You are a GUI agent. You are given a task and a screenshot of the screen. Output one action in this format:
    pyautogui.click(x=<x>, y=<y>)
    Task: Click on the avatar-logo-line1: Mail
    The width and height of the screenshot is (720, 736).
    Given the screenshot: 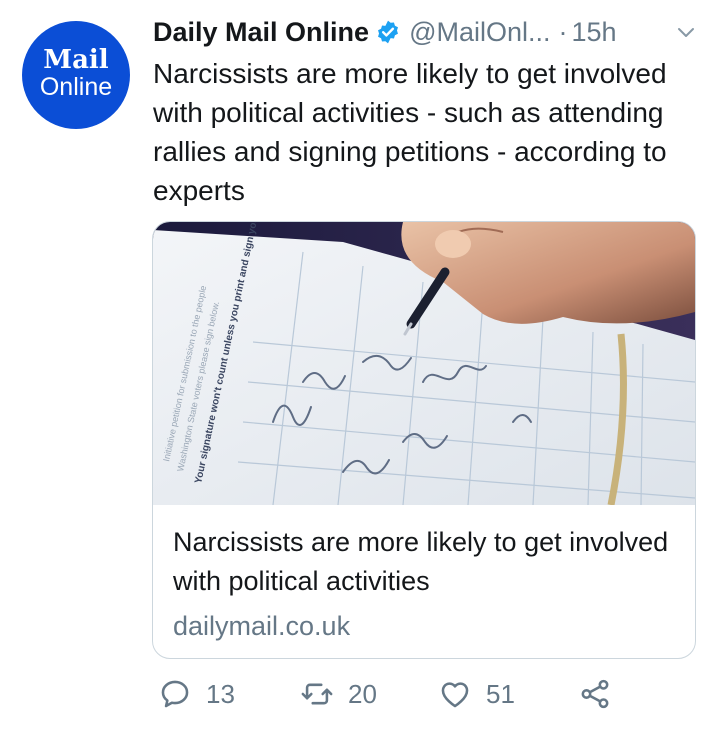 What is the action you would take?
    pyautogui.click(x=76, y=60)
    